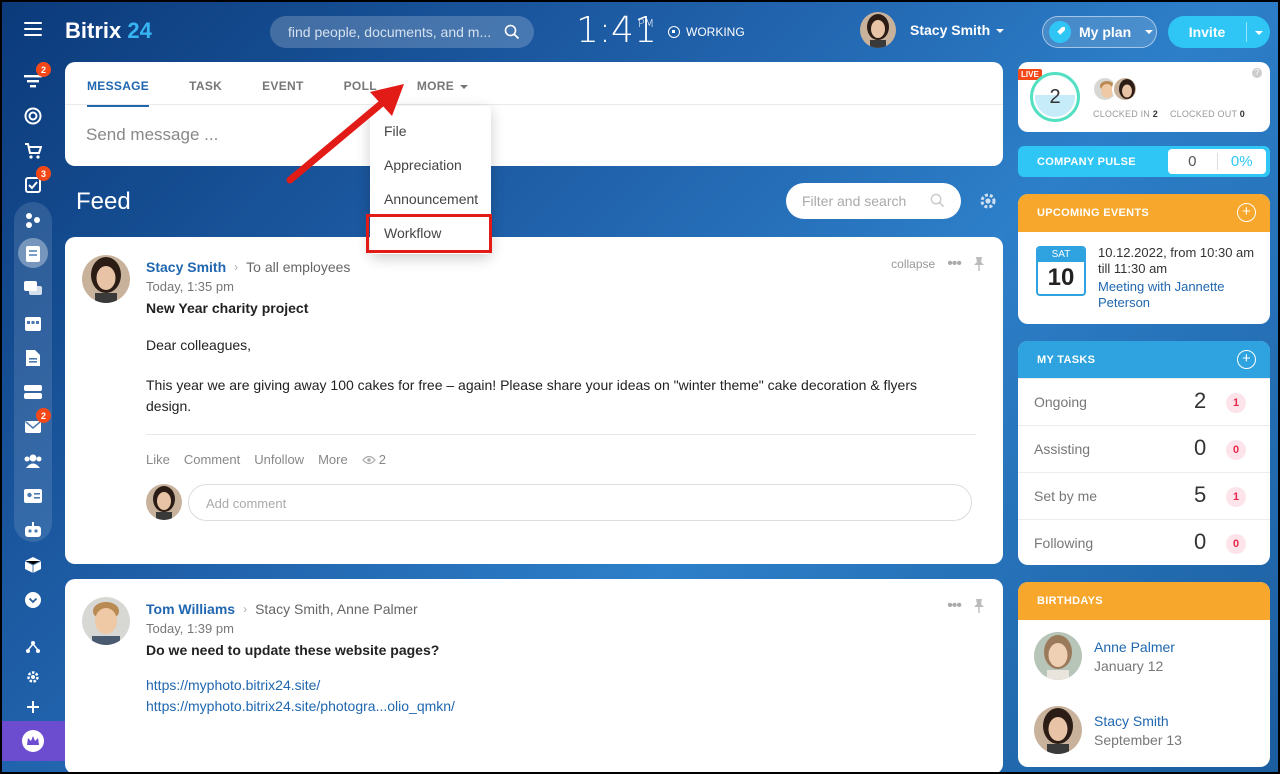 The width and height of the screenshot is (1280, 774). Describe the element at coordinates (431, 199) in the screenshot. I see `menu-item-announcement: Announcement` at that location.